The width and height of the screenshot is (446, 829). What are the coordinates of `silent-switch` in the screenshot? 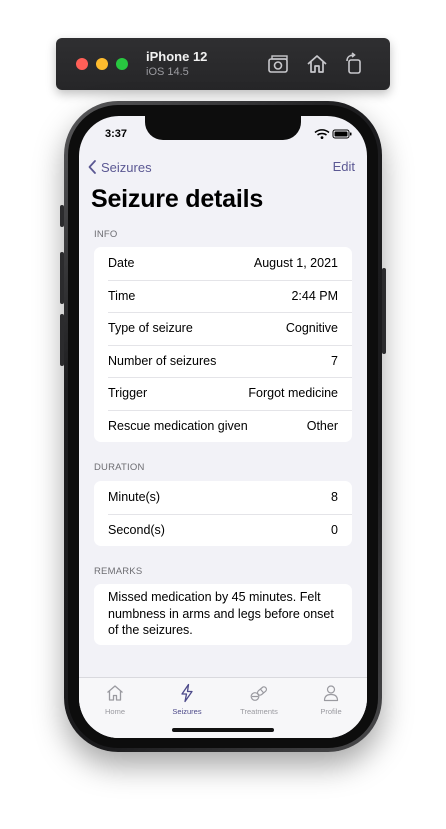 It's located at (62, 216).